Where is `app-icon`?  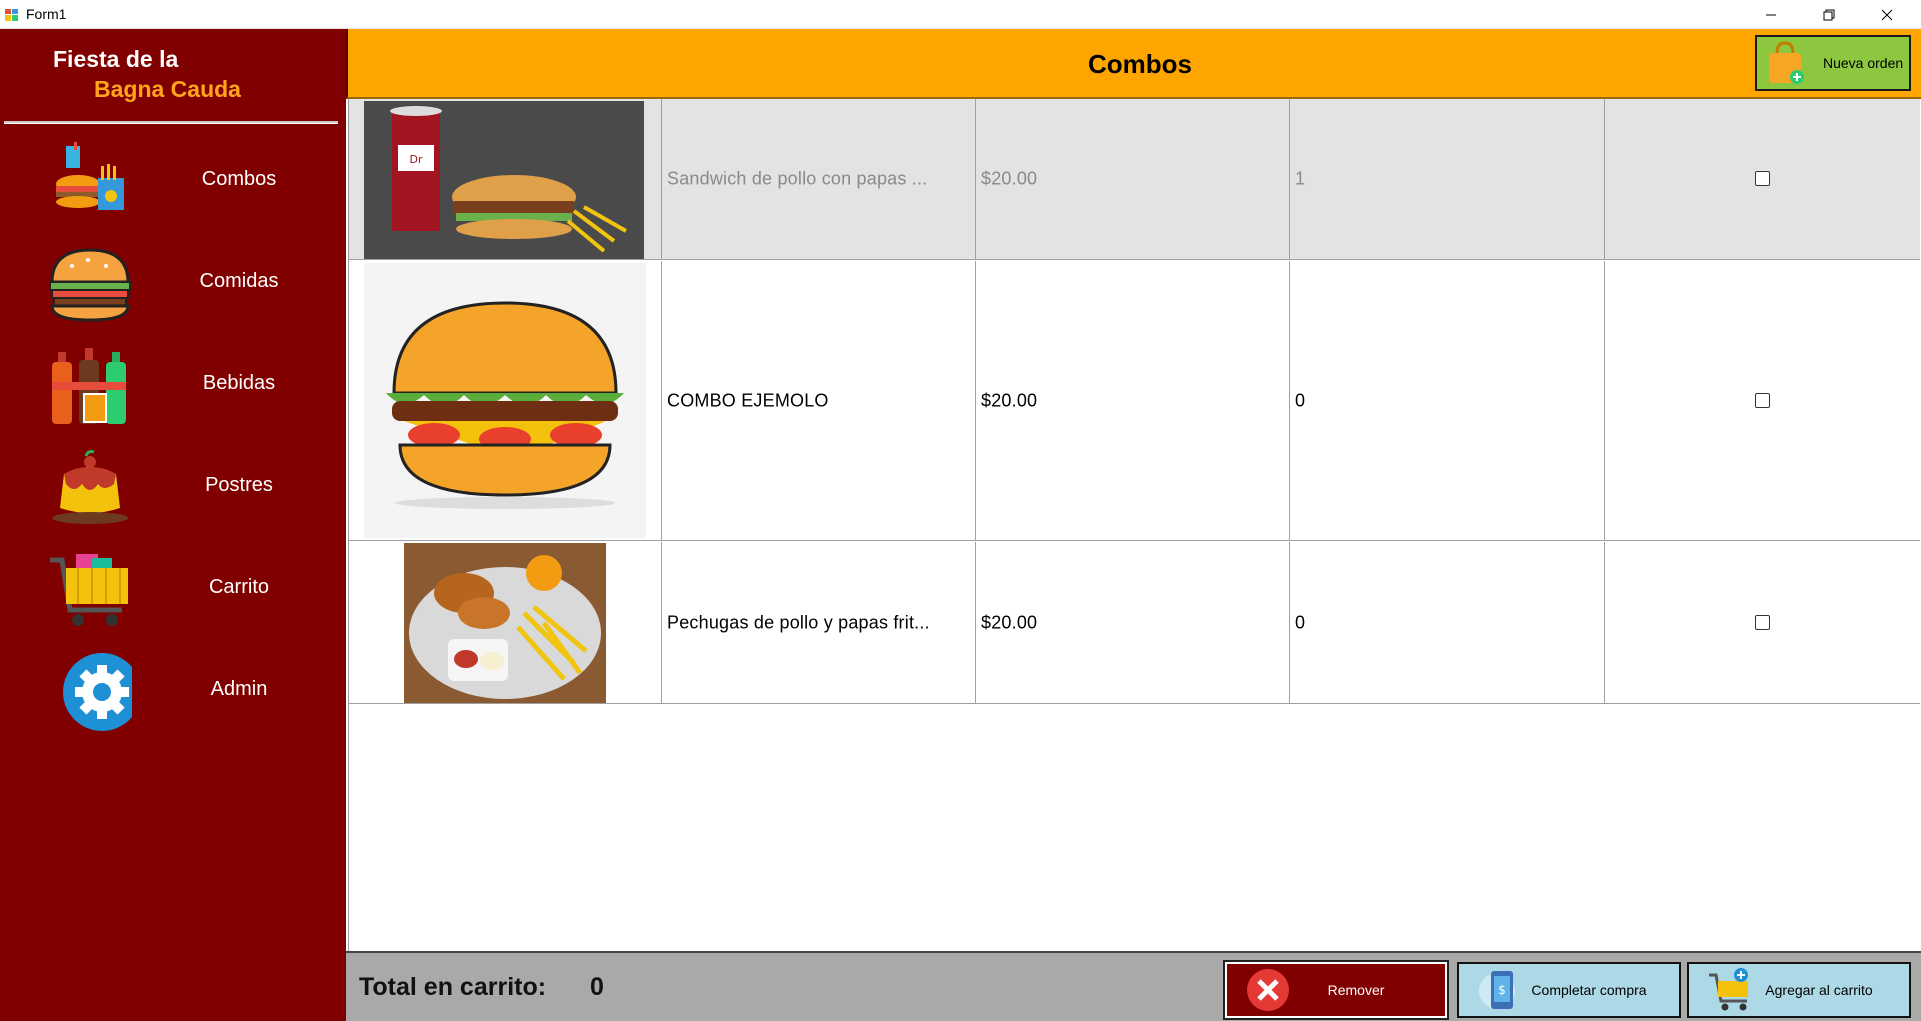 app-icon is located at coordinates (11, 15).